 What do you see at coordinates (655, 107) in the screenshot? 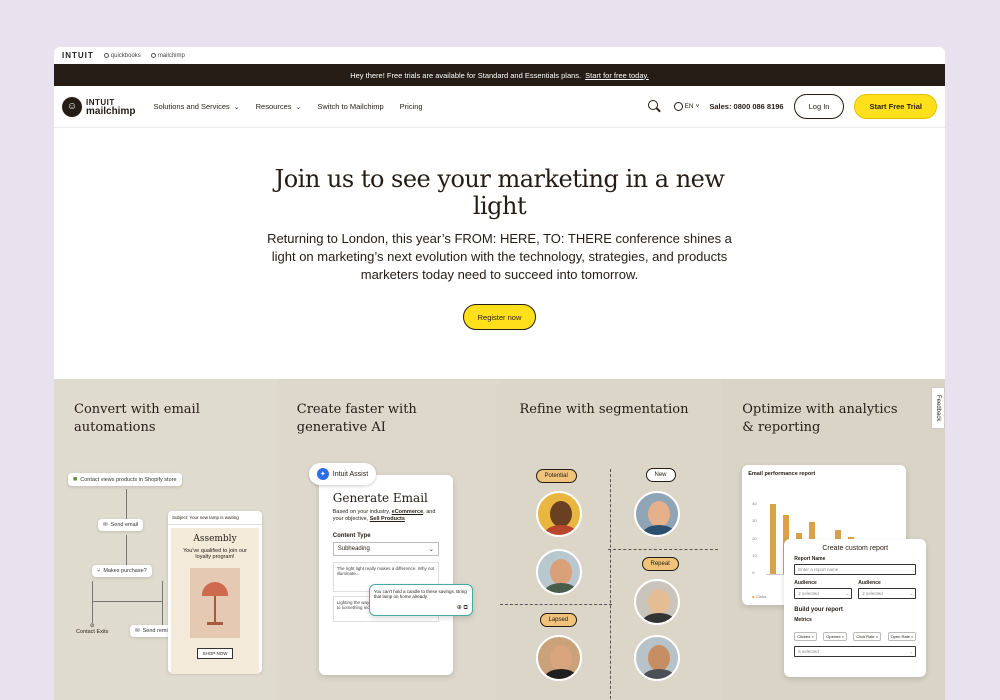
I see `search-icon` at bounding box center [655, 107].